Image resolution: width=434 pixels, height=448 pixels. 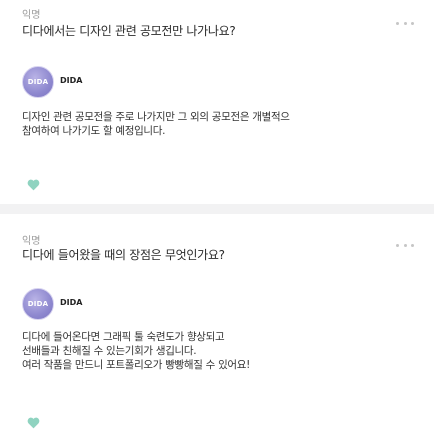 What do you see at coordinates (123, 337) in the screenshot?
I see `answer-line: 디다에 들어온다면 그래픽 툴 숙련도가 향상되고` at bounding box center [123, 337].